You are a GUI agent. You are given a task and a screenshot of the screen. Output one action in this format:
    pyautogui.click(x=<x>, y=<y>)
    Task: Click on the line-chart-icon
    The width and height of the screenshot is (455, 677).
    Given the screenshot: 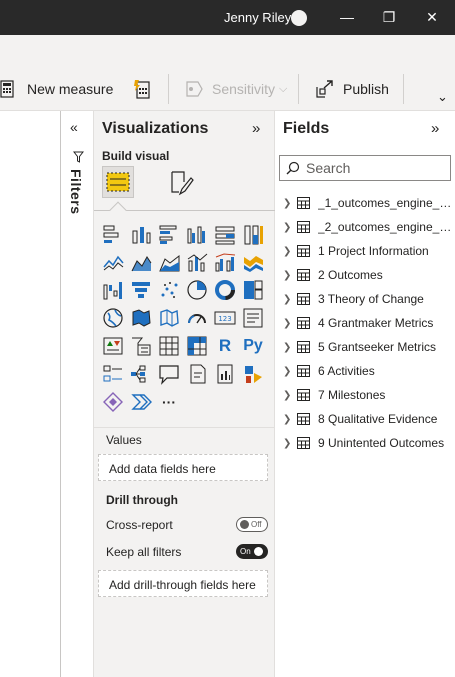 What is the action you would take?
    pyautogui.click(x=113, y=262)
    